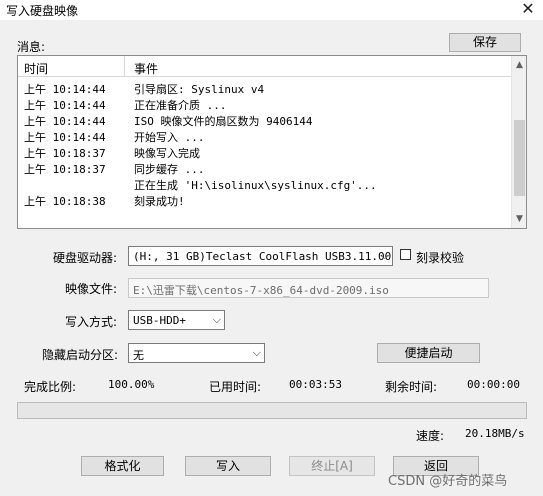 The height and width of the screenshot is (496, 543). What do you see at coordinates (405, 254) in the screenshot?
I see `verify-checkbox` at bounding box center [405, 254].